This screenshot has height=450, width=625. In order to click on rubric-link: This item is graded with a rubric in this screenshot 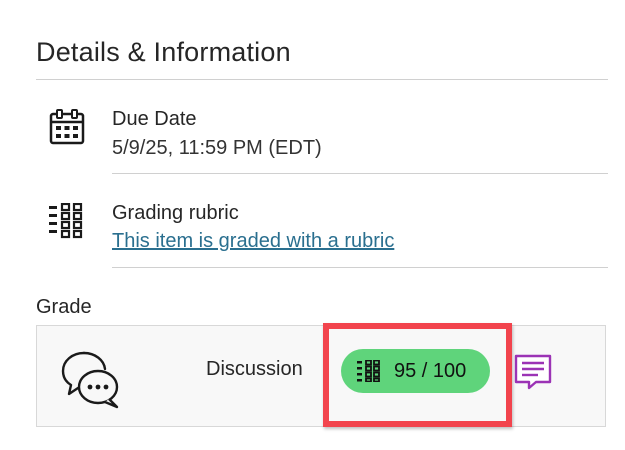, I will do `click(253, 241)`.